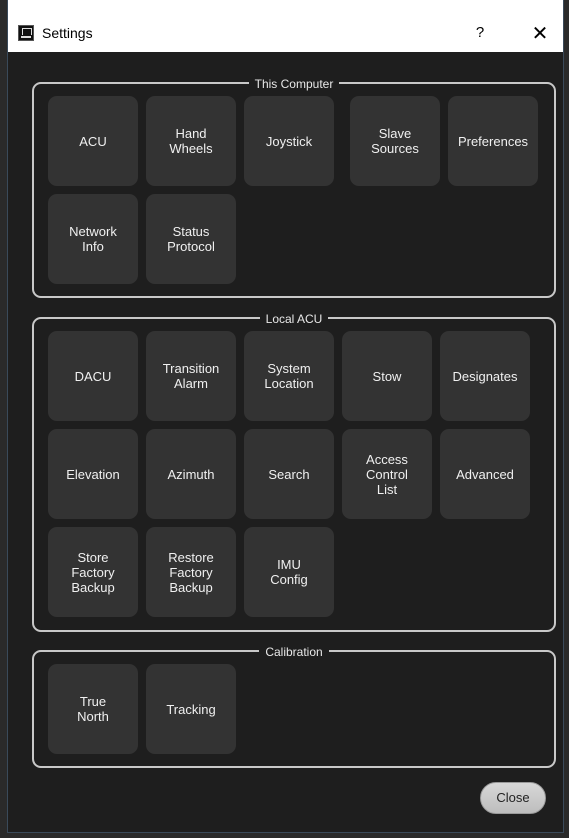  What do you see at coordinates (26, 33) in the screenshot?
I see `app-icon` at bounding box center [26, 33].